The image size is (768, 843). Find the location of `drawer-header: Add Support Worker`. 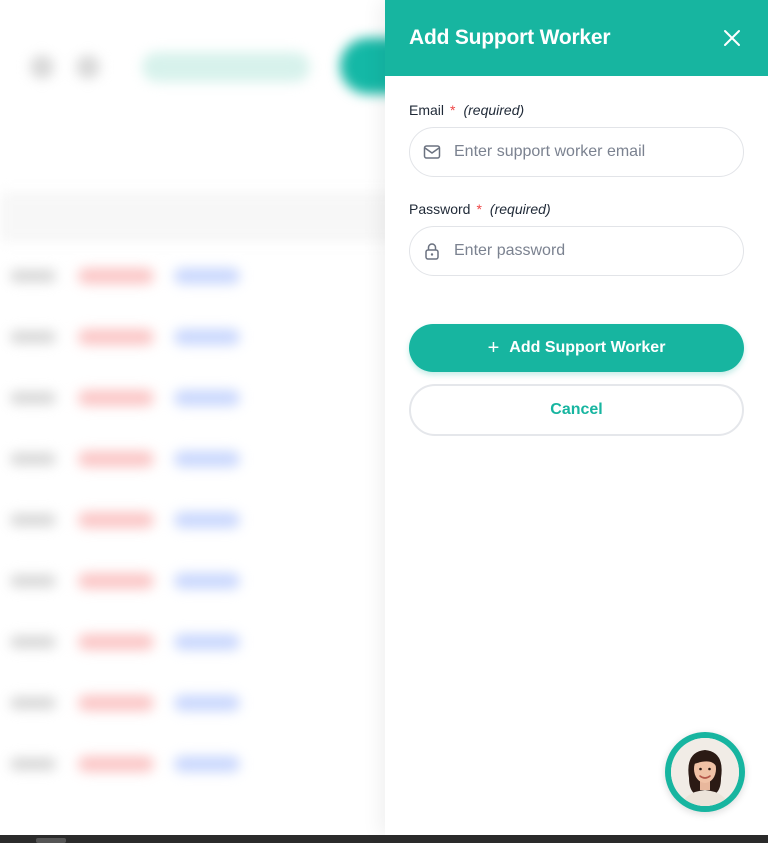

drawer-header: Add Support Worker is located at coordinates (576, 38).